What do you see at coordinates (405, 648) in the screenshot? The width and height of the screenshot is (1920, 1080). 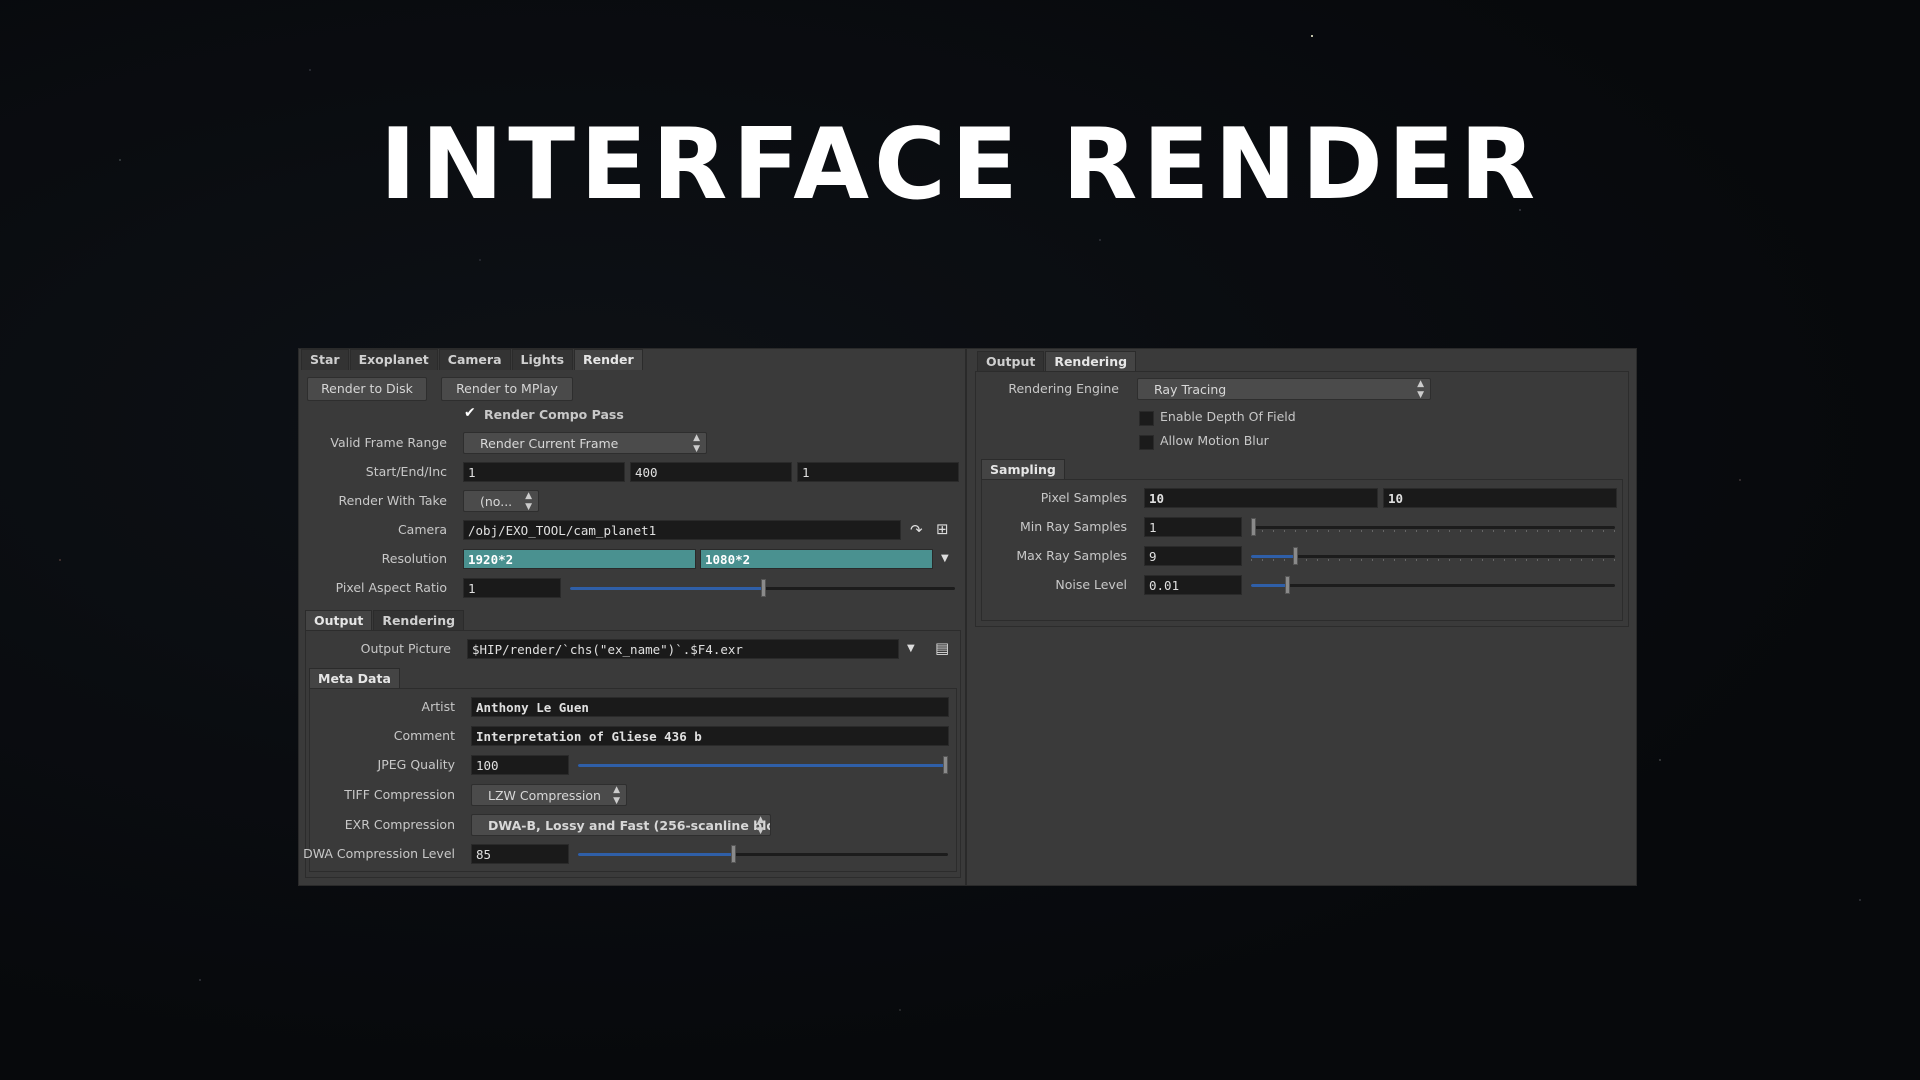 I see `output-picture-label: Output Picture` at bounding box center [405, 648].